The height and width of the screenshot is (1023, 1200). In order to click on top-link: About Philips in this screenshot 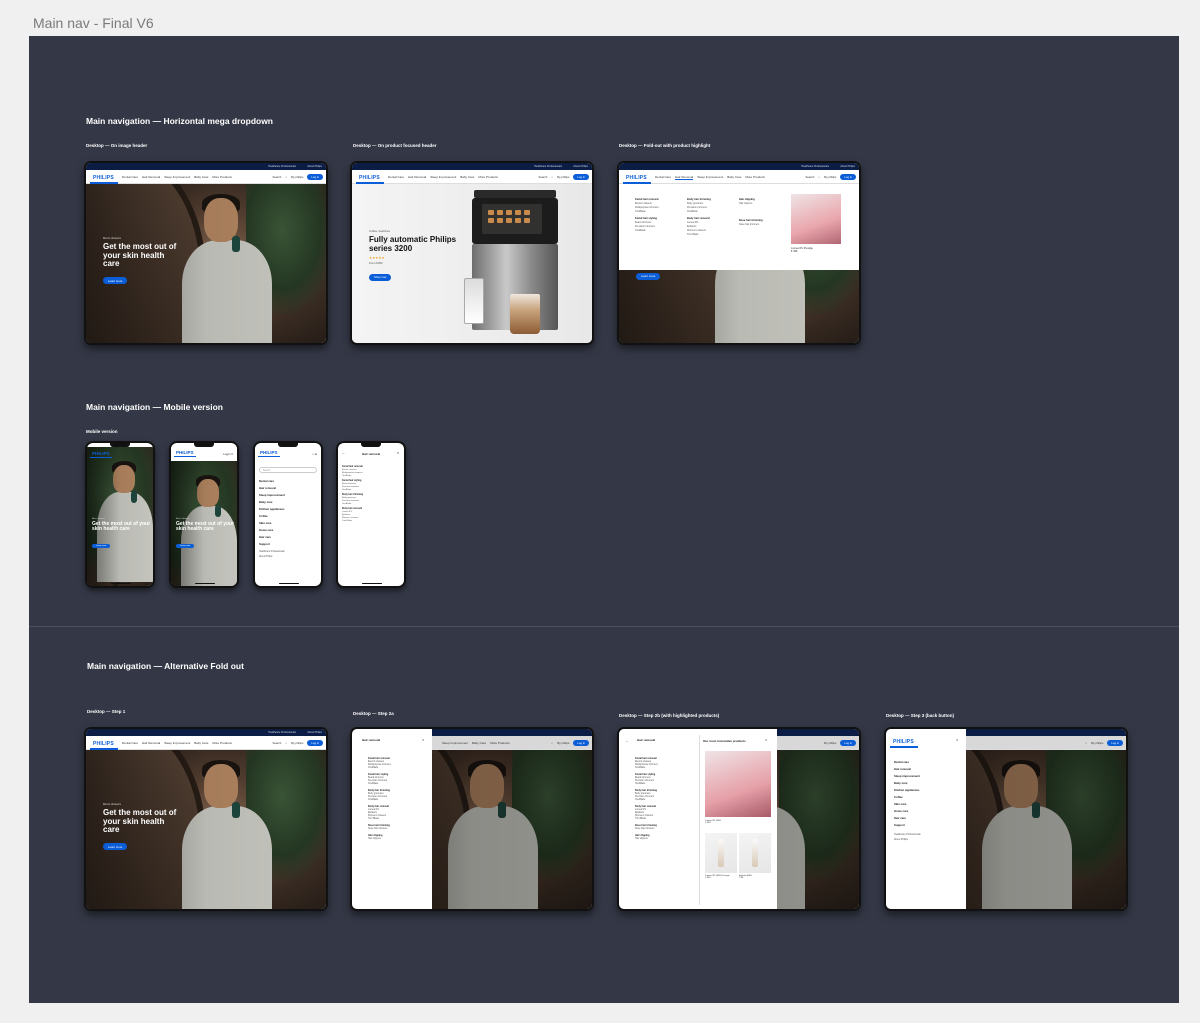, I will do `click(580, 166)`.